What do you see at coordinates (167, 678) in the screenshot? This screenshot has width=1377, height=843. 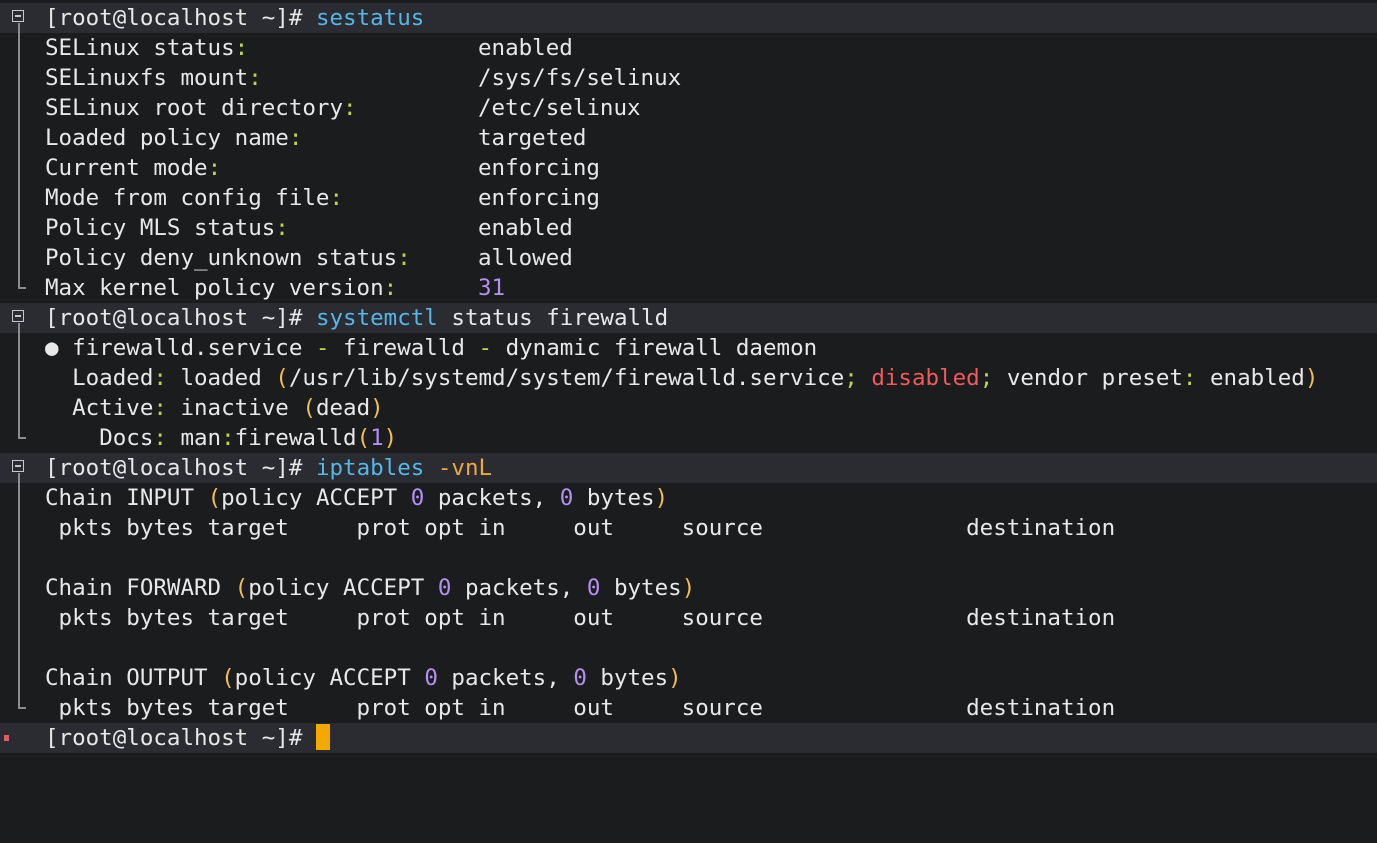 I see `chain-name: OUTPUT` at bounding box center [167, 678].